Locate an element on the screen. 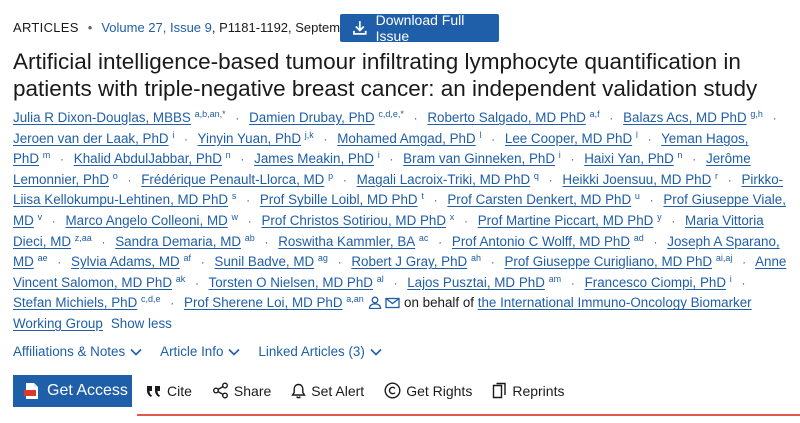 This screenshot has height=423, width=800. author-entry: Marco Angelo Colleoni, MD w is located at coordinates (152, 220).